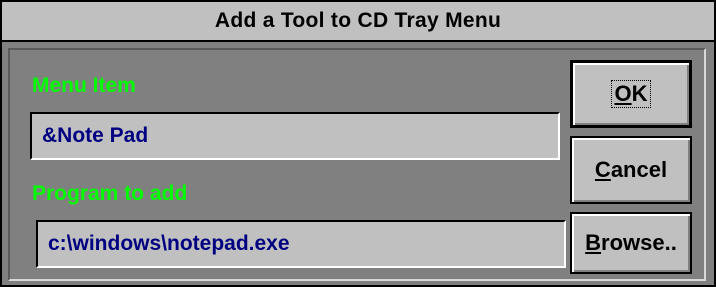  I want to click on menu-item-field: &Note Pad, so click(295, 136).